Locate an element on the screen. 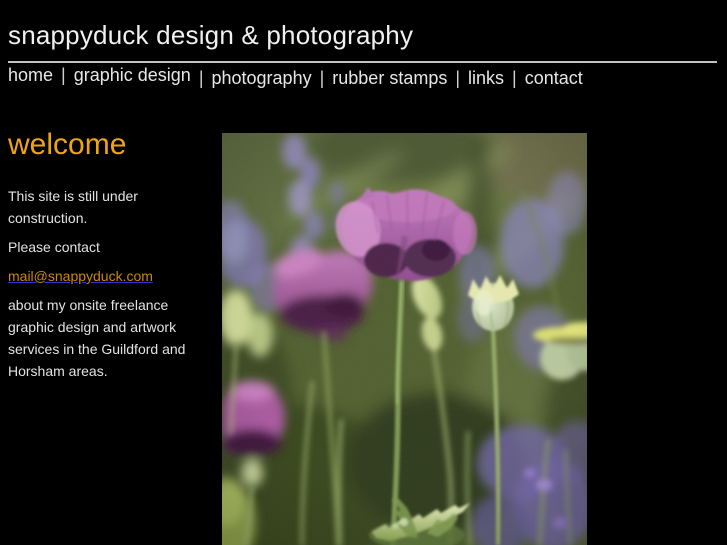 This screenshot has height=545, width=727. nav-item-rubber-stamps: rubber stamps is located at coordinates (389, 78).